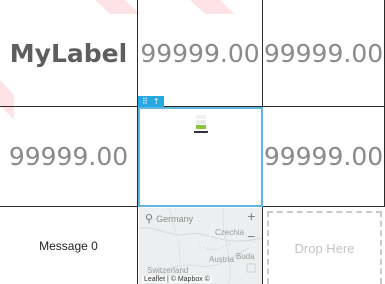  What do you see at coordinates (168, 270) in the screenshot?
I see `map-place-label: Switzerland` at bounding box center [168, 270].